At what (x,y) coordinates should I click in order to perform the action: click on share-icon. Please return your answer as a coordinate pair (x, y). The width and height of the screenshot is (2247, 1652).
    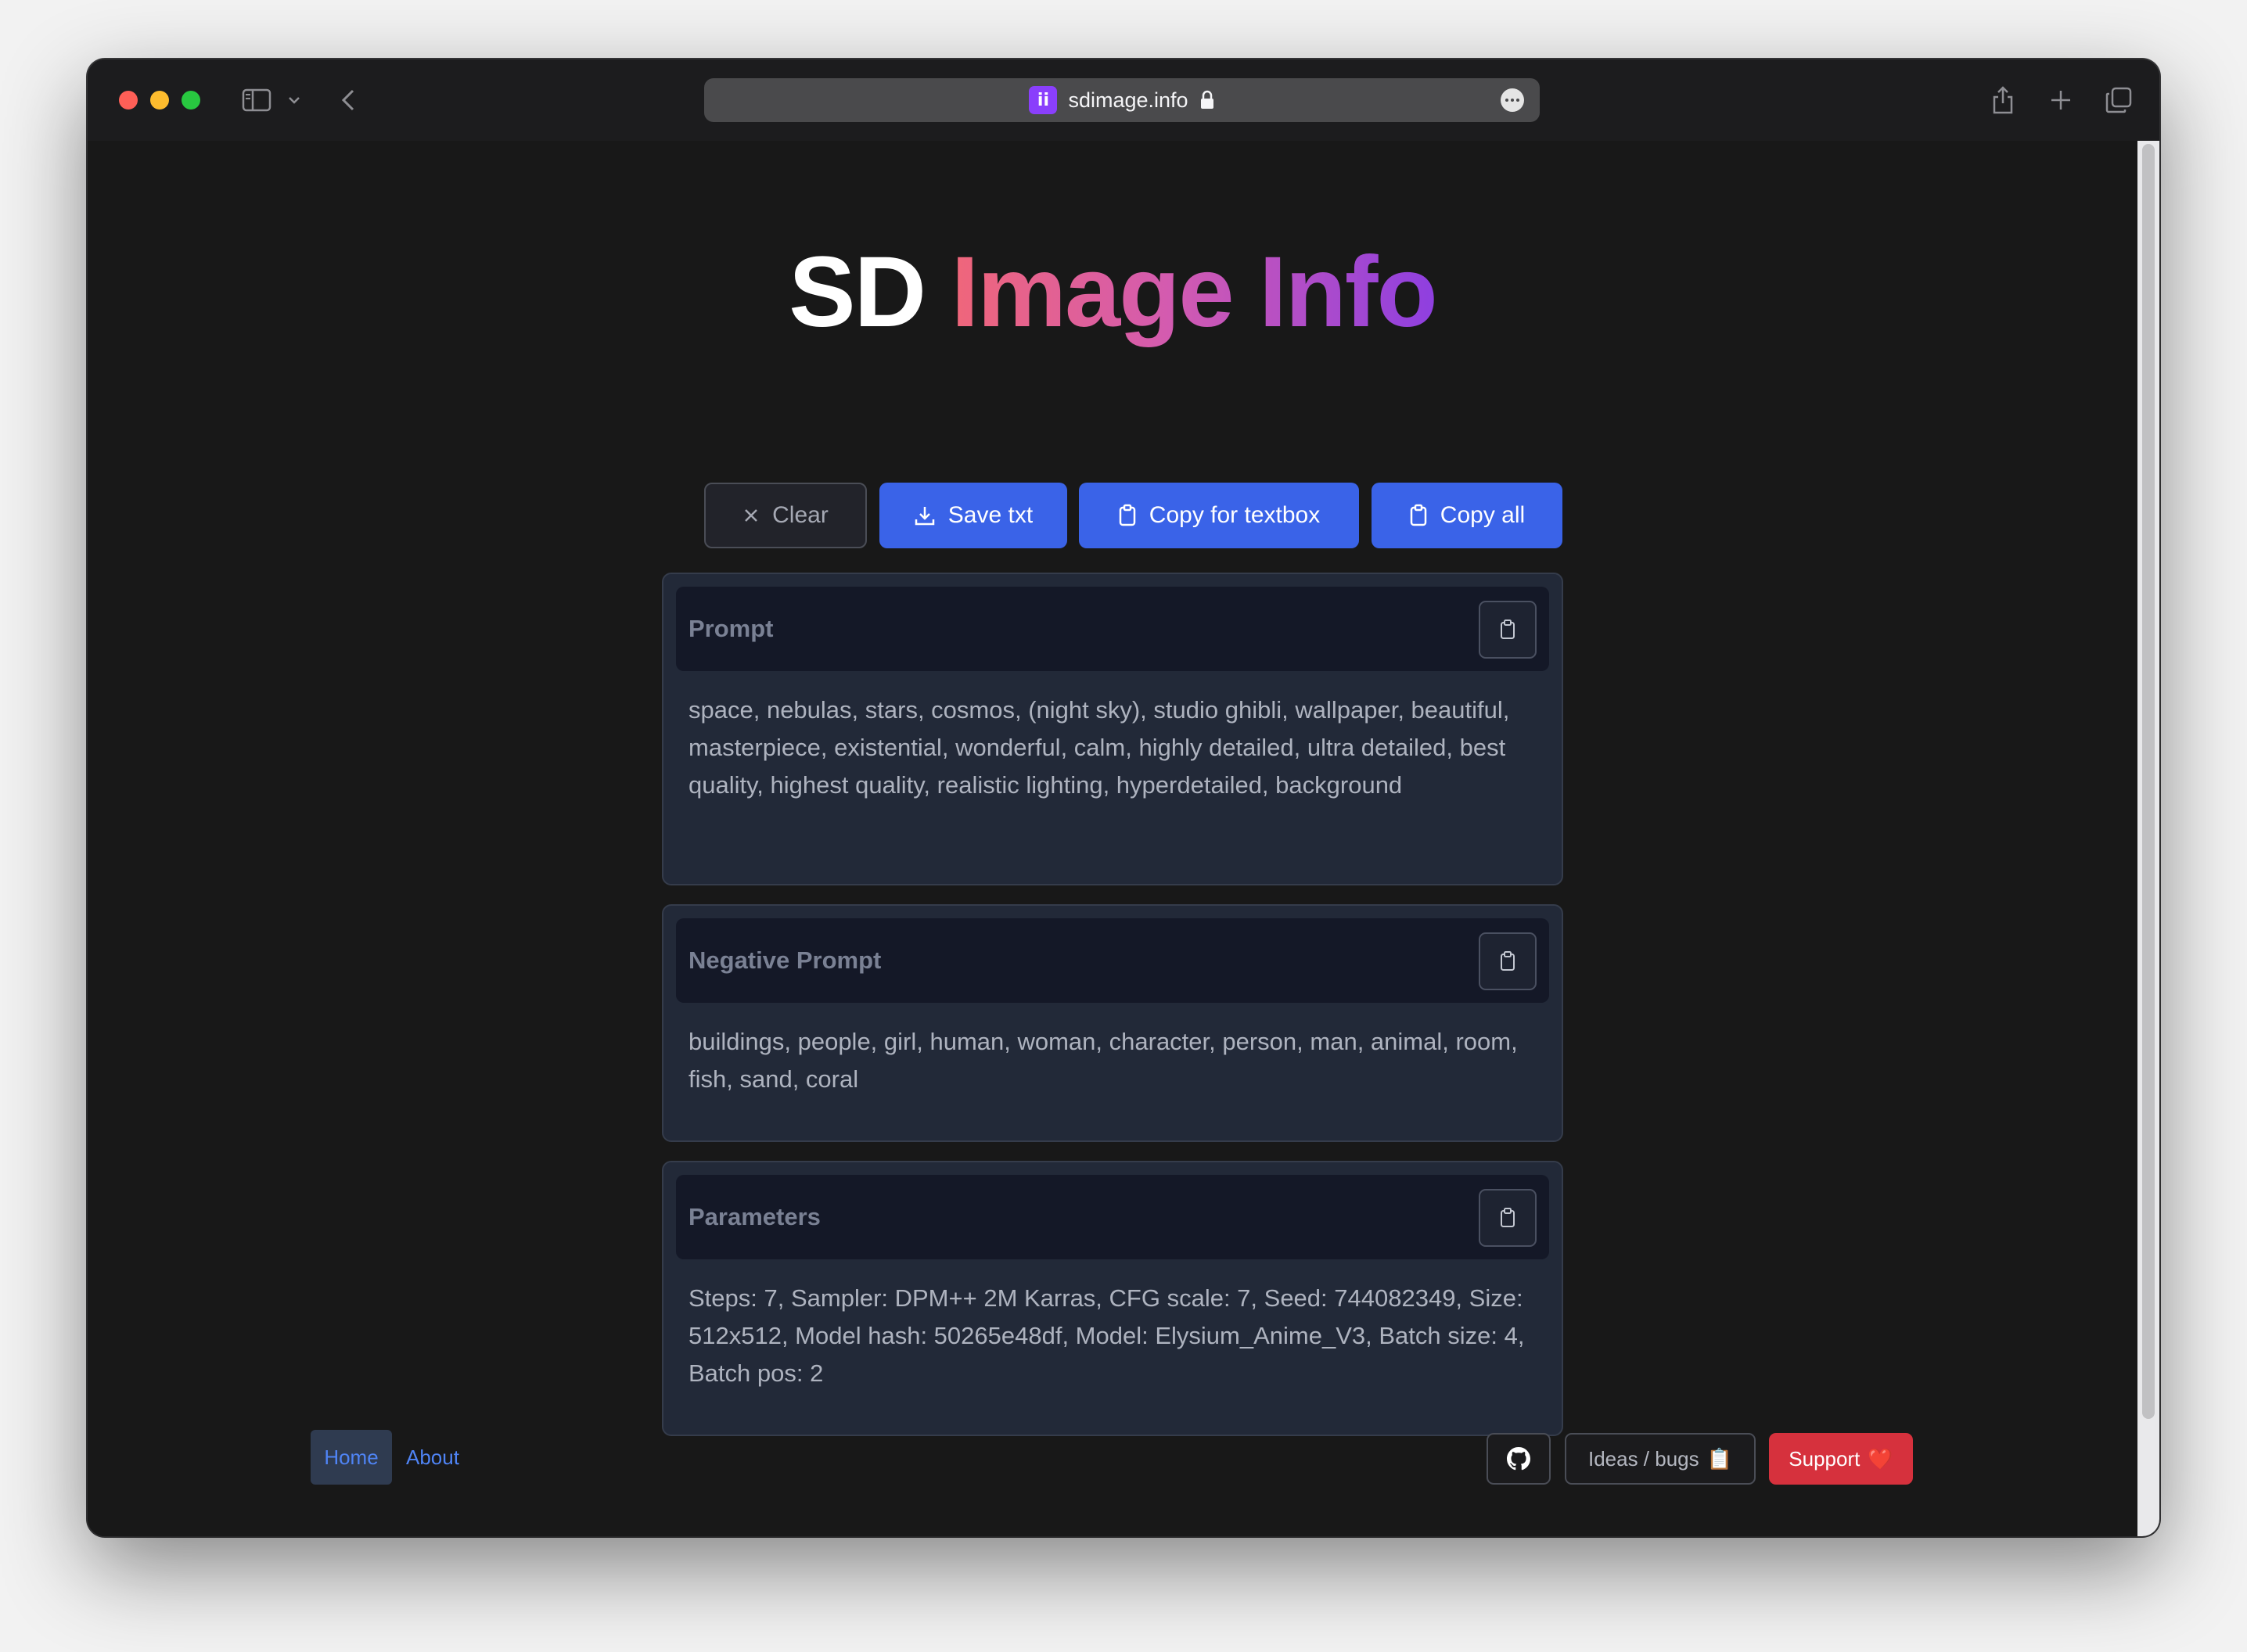
    Looking at the image, I should click on (2003, 100).